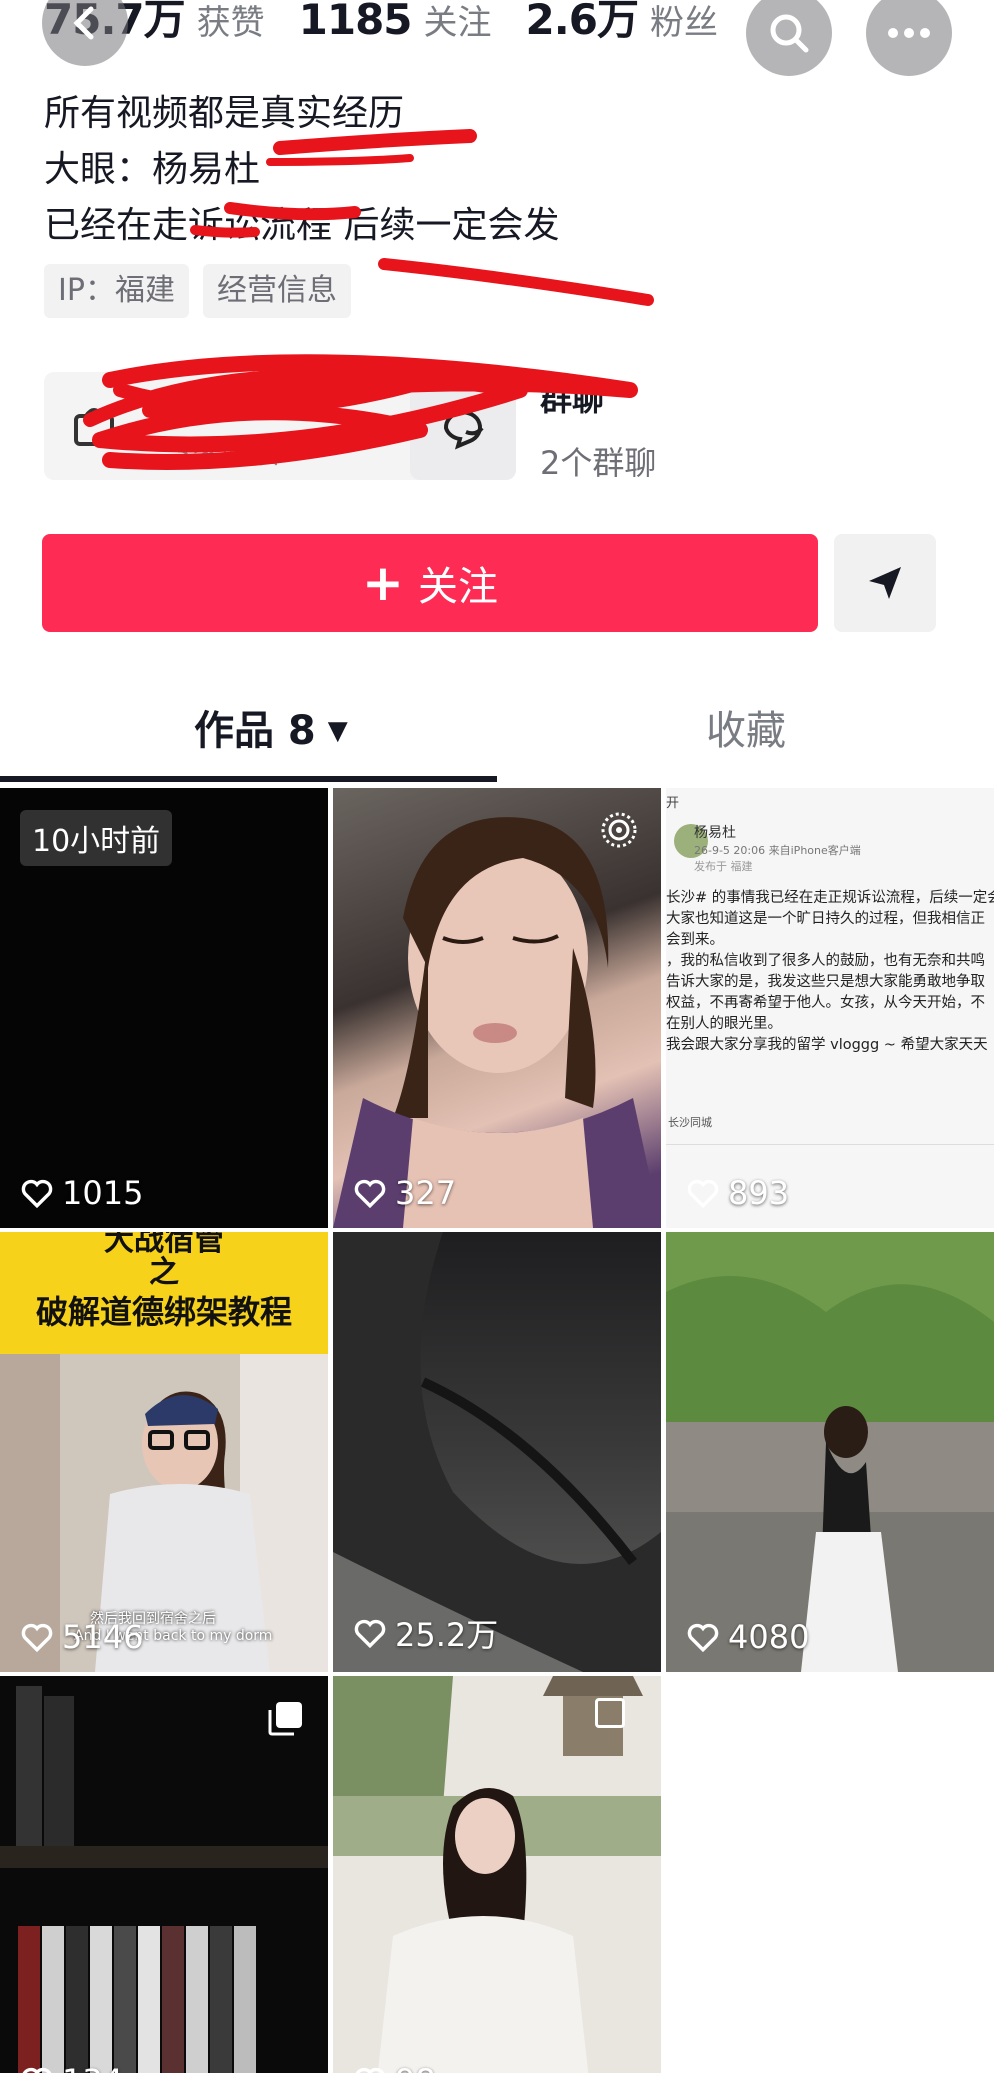 The image size is (994, 2073). I want to click on likes-count: 25.2万, so click(447, 1635).